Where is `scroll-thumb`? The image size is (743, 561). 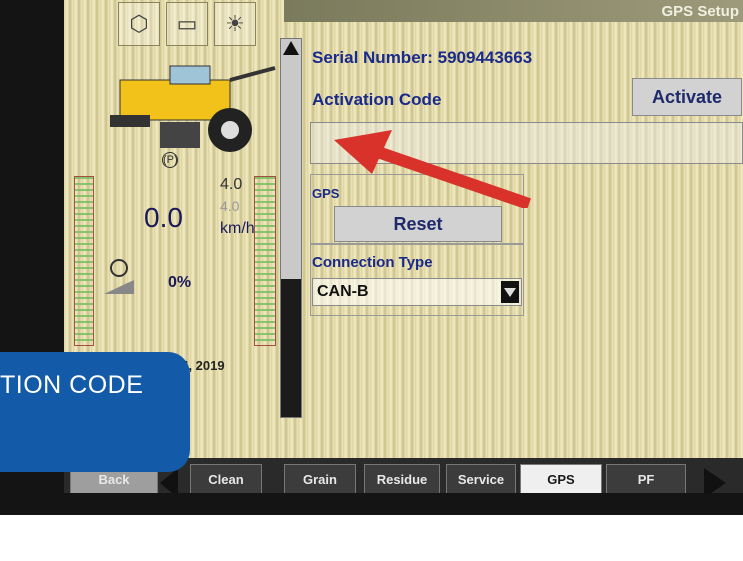 scroll-thumb is located at coordinates (291, 348).